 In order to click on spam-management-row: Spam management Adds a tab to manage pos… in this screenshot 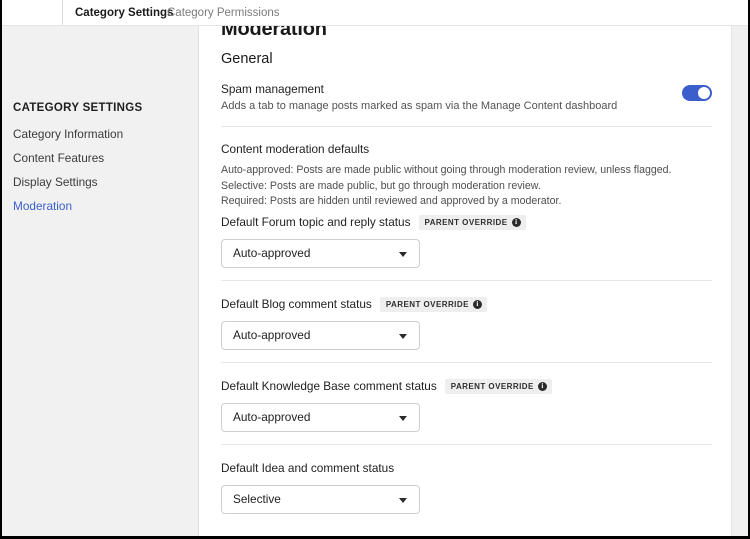, I will do `click(466, 98)`.